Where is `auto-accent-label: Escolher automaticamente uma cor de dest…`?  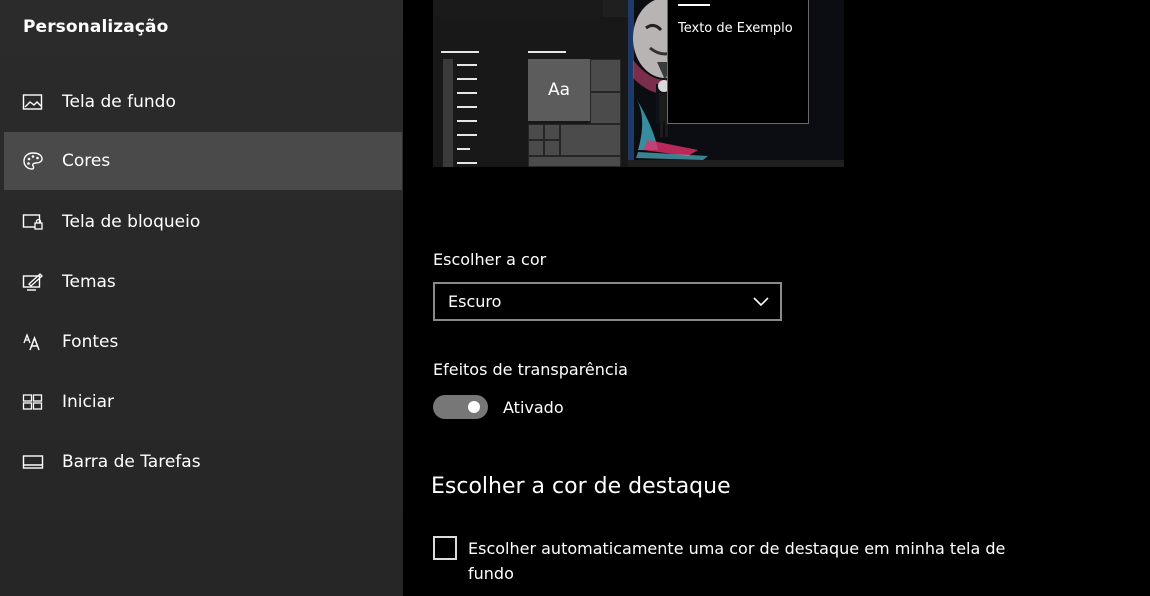
auto-accent-label: Escolher automaticamente uma cor de dest… is located at coordinates (748, 561).